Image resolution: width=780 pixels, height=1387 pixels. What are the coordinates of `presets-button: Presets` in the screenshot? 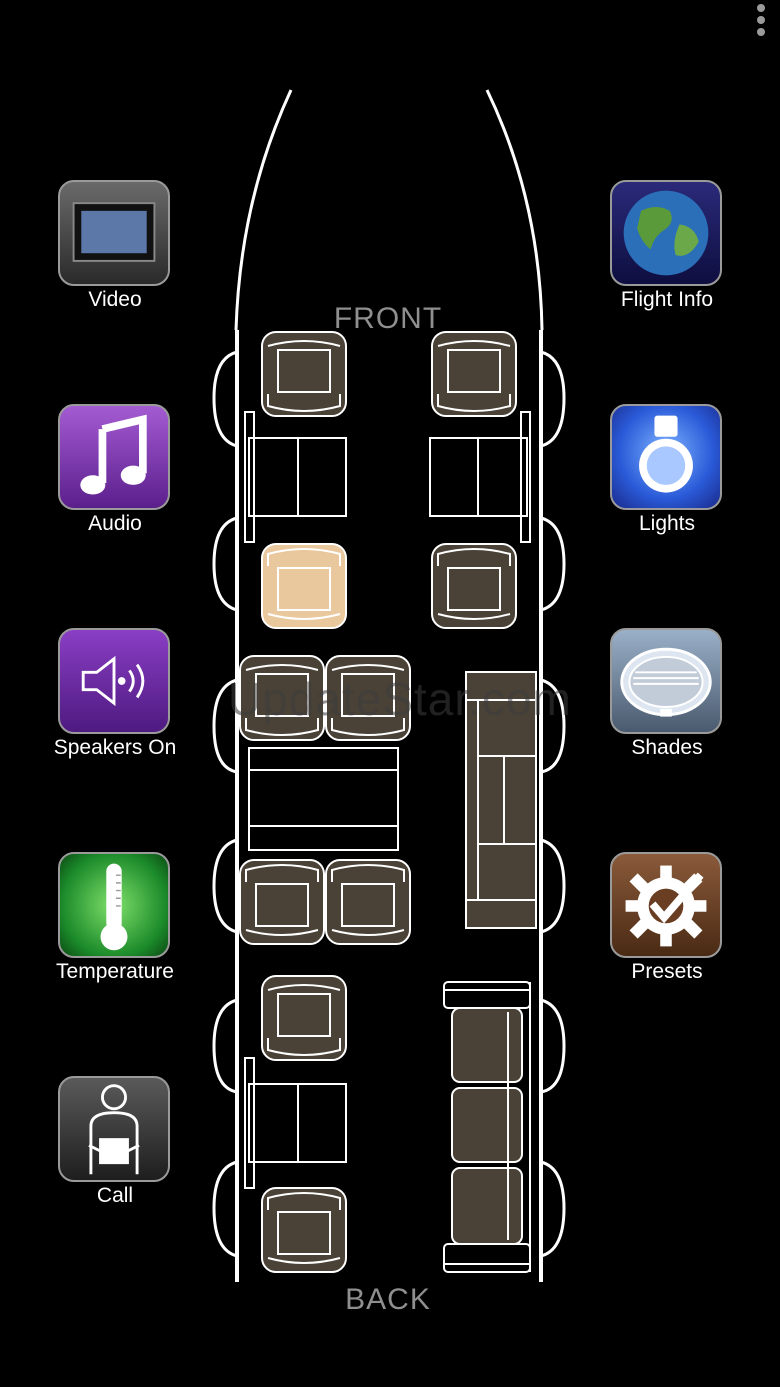 It's located at (667, 922).